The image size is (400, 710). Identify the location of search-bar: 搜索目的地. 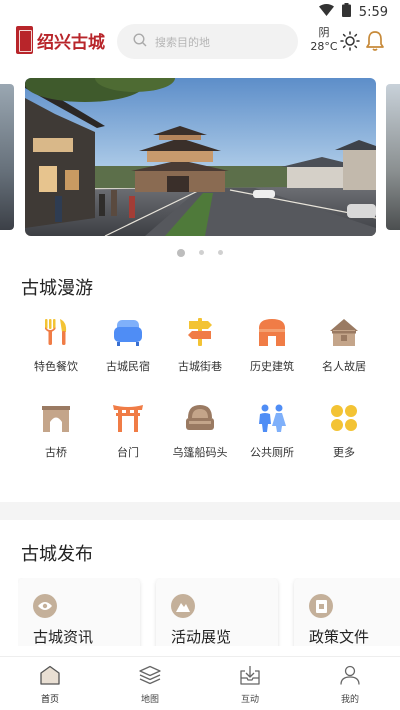
(207, 41).